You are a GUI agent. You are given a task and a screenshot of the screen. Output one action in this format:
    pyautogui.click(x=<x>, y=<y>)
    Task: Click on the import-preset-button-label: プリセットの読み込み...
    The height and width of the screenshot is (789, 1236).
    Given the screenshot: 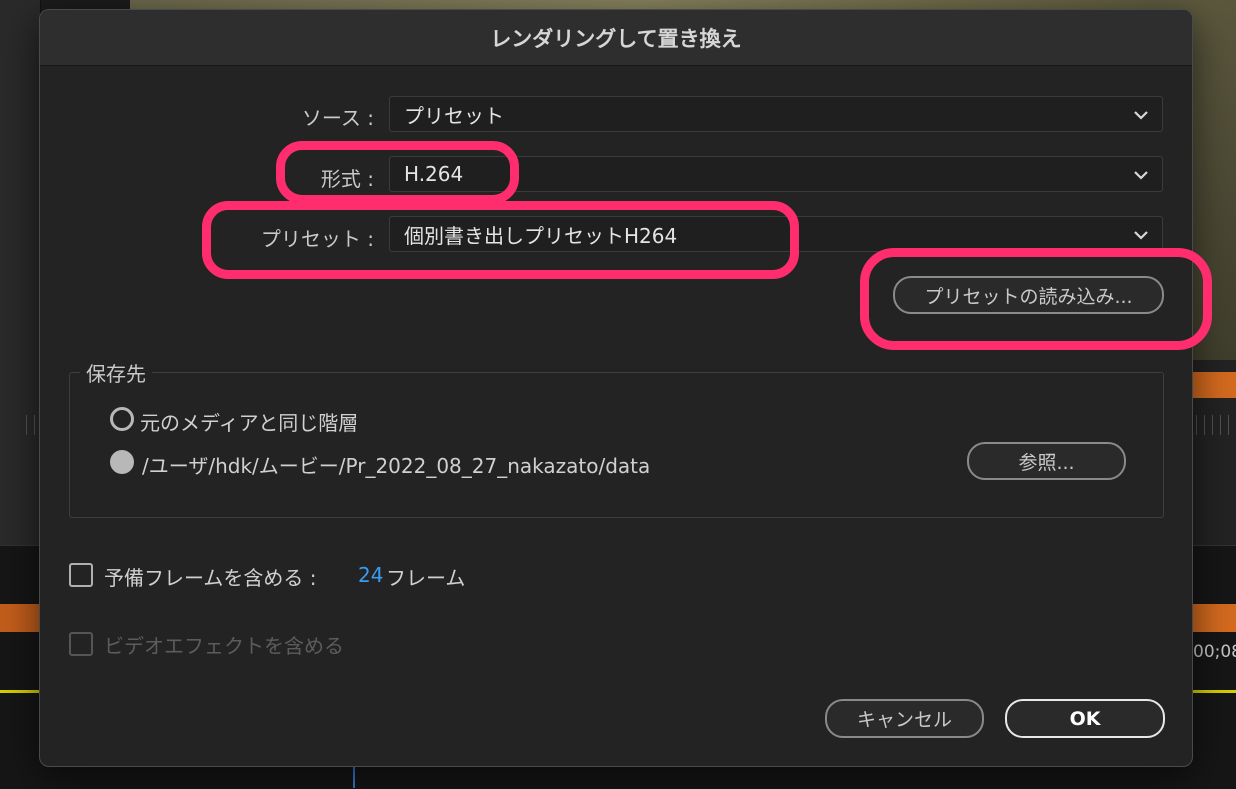 What is the action you would take?
    pyautogui.click(x=1028, y=296)
    